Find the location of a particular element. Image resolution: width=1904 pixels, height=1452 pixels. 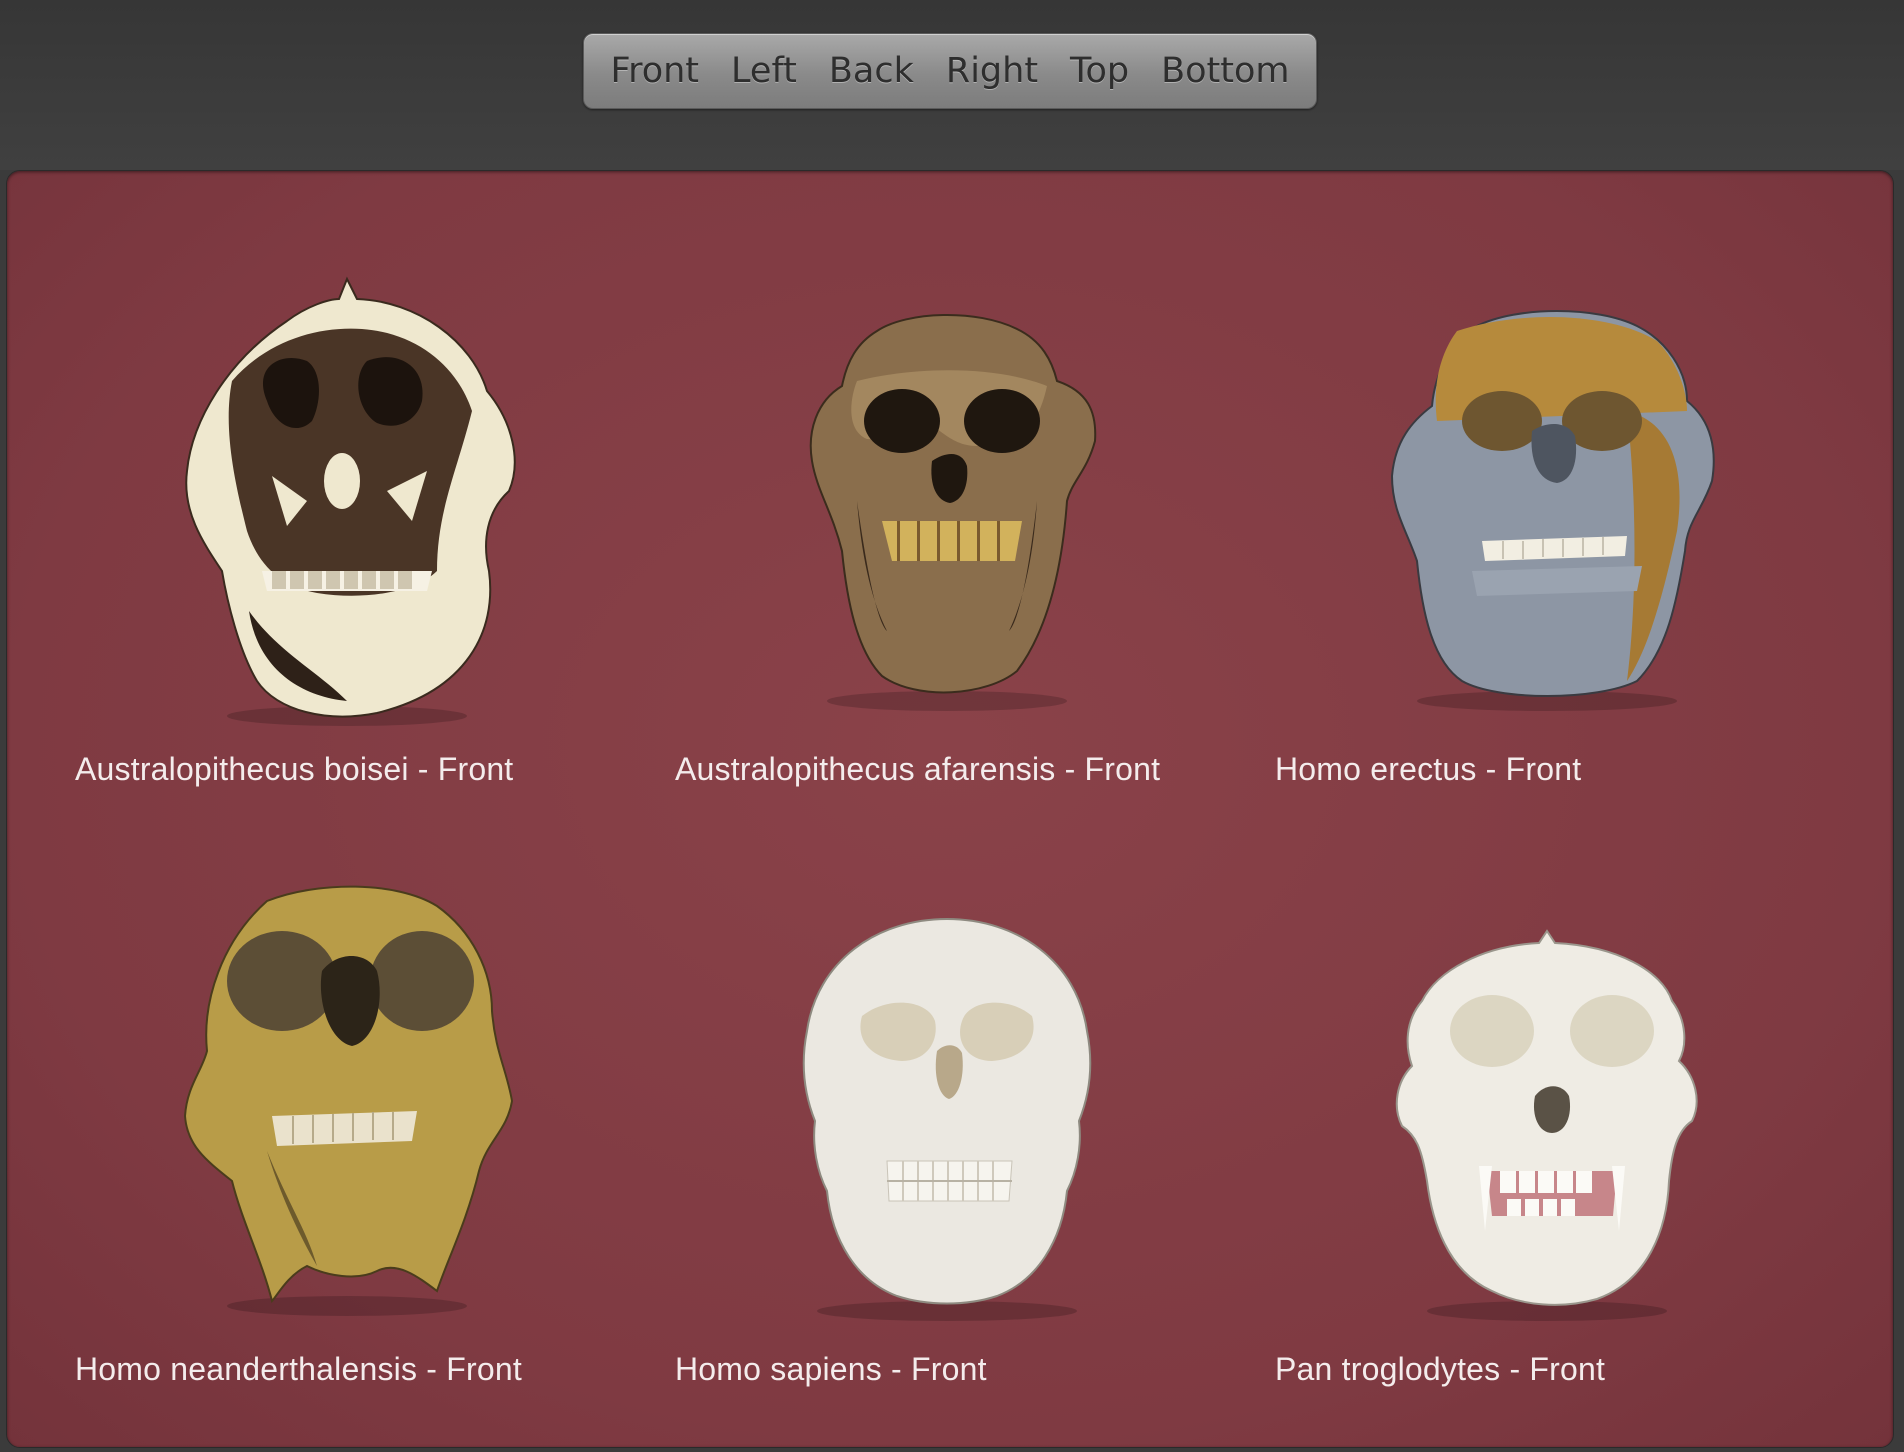

australopithecus-afarensis-skull-image is located at coordinates (917, 501).